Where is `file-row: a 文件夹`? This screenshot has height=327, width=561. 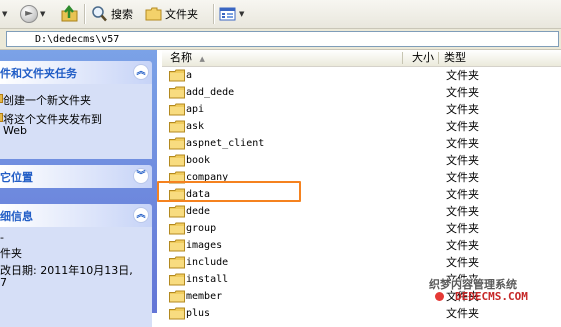
file-row: a 文件夹 is located at coordinates (361, 75).